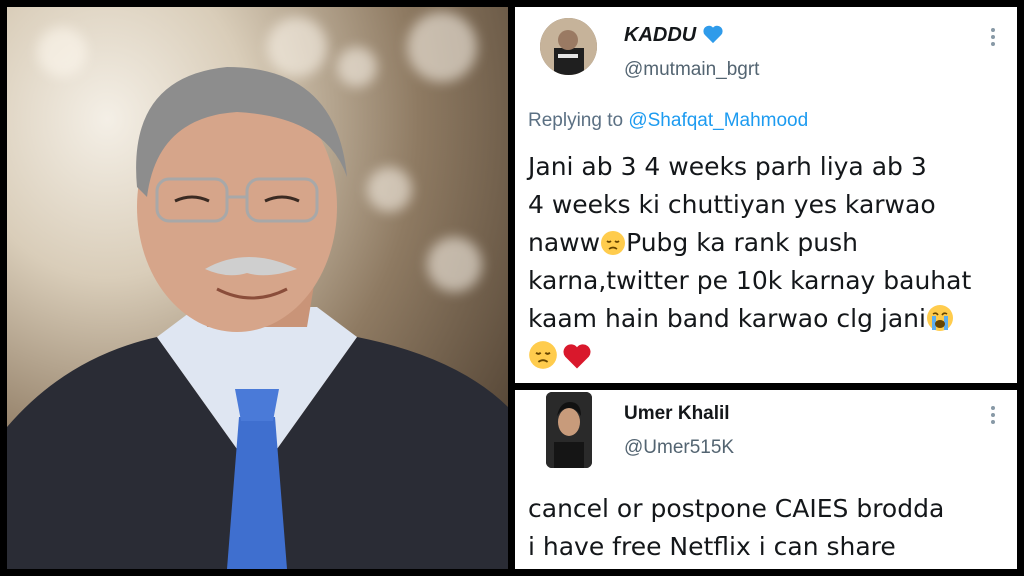  I want to click on tweet-line: kaam hain band karwao clg jani, so click(749, 319).